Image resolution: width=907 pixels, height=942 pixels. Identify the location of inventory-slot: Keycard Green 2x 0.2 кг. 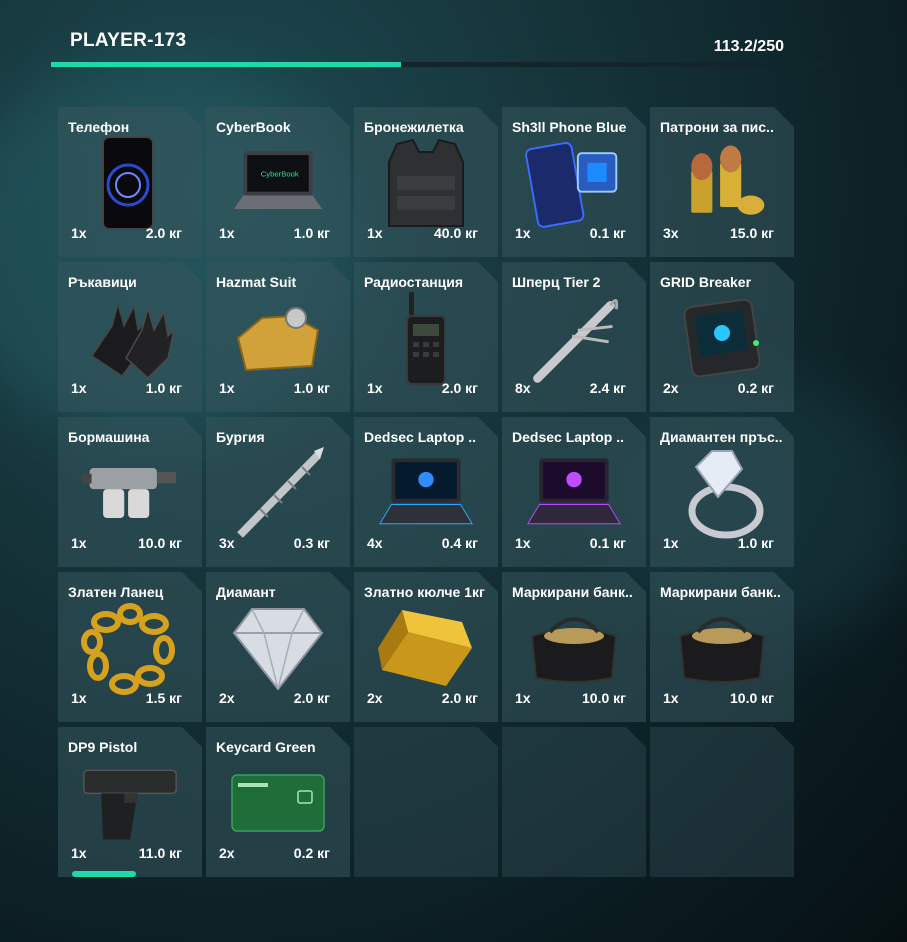
(278, 802).